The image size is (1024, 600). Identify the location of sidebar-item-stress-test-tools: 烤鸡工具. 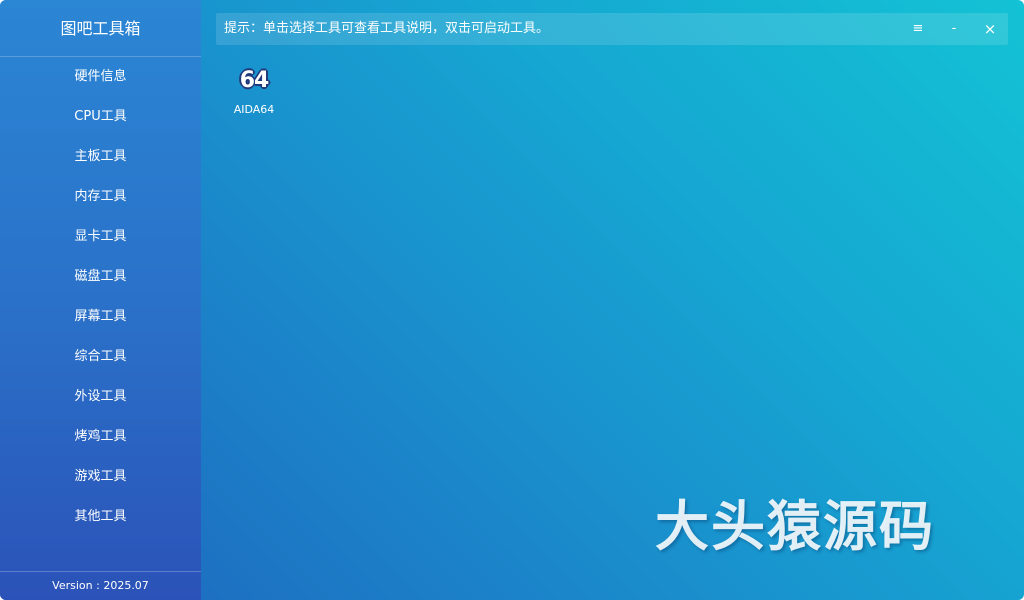
(100, 437).